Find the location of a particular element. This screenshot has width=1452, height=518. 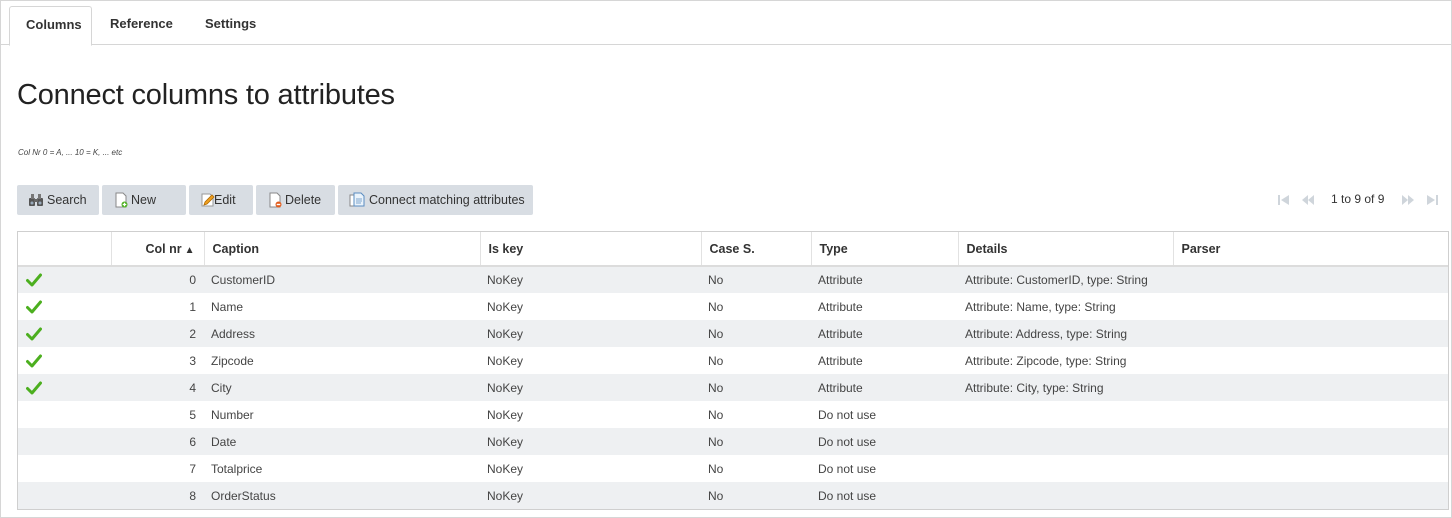

tab-bar: Columns Reference Settings is located at coordinates (726, 23).